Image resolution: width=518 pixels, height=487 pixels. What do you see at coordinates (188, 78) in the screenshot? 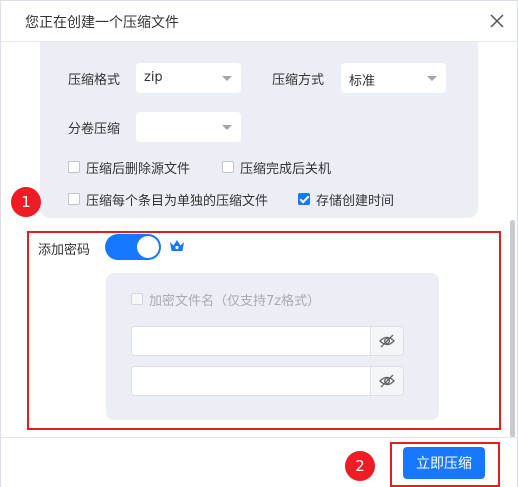
I see `format-select: zip` at bounding box center [188, 78].